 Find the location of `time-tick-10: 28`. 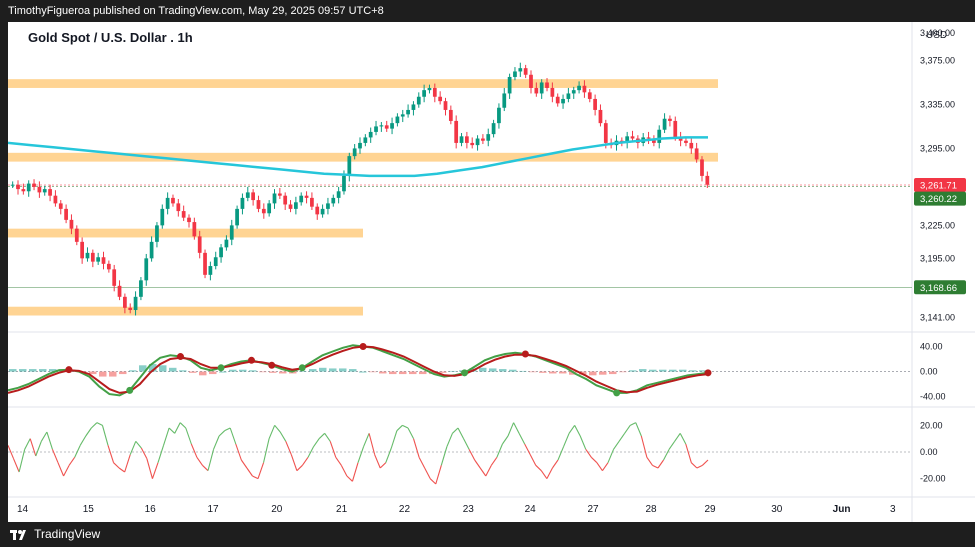

time-tick-10: 28 is located at coordinates (651, 509).